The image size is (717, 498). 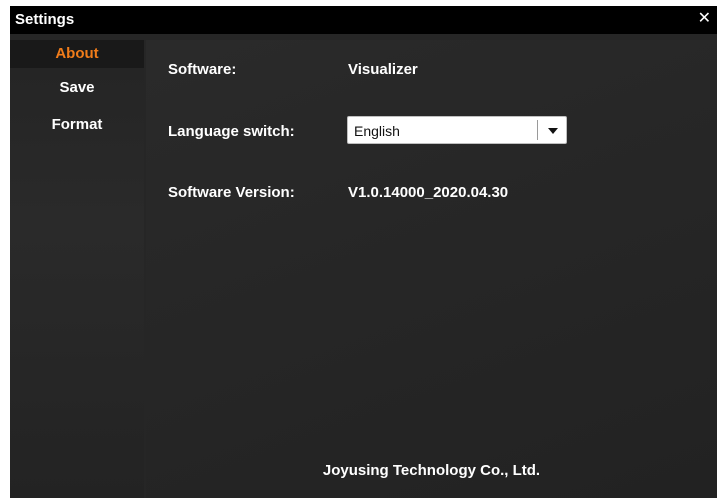 What do you see at coordinates (363, 20) in the screenshot?
I see `title-bar: Settings ✕` at bounding box center [363, 20].